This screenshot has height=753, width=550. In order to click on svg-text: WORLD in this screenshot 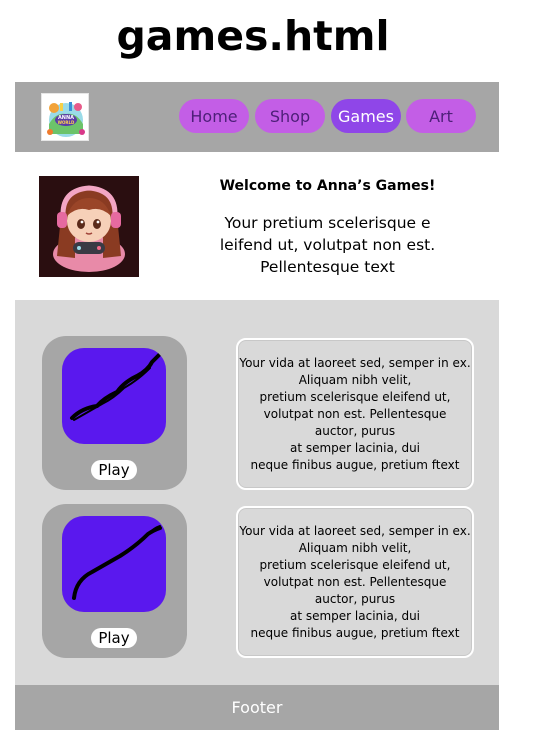, I will do `click(66, 122)`.